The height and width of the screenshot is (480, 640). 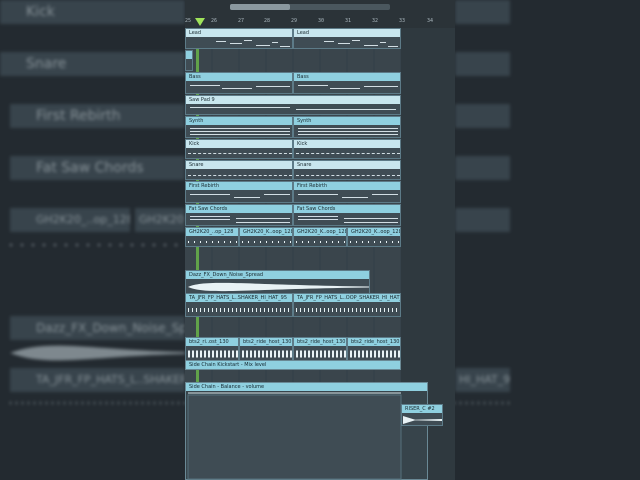 What do you see at coordinates (97, 353) in the screenshot?
I see `bg-waveform-dazz` at bounding box center [97, 353].